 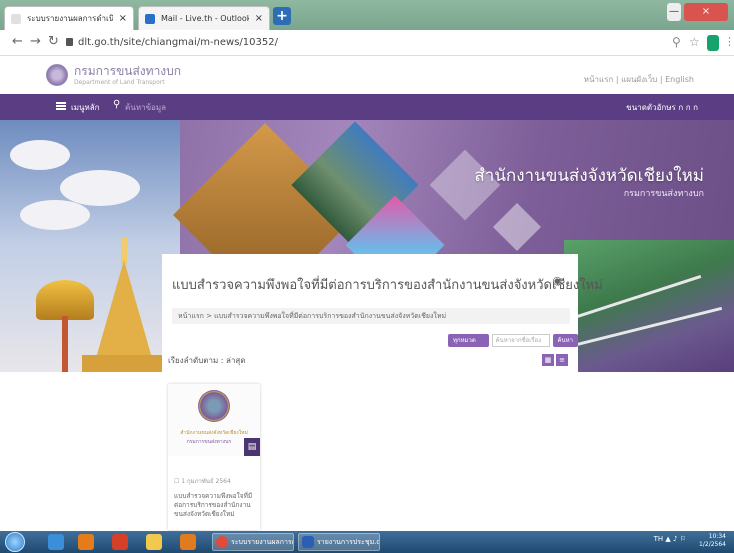 I want to click on card-caption-line2: กรมการขนส่งทางบก, so click(x=209, y=442).